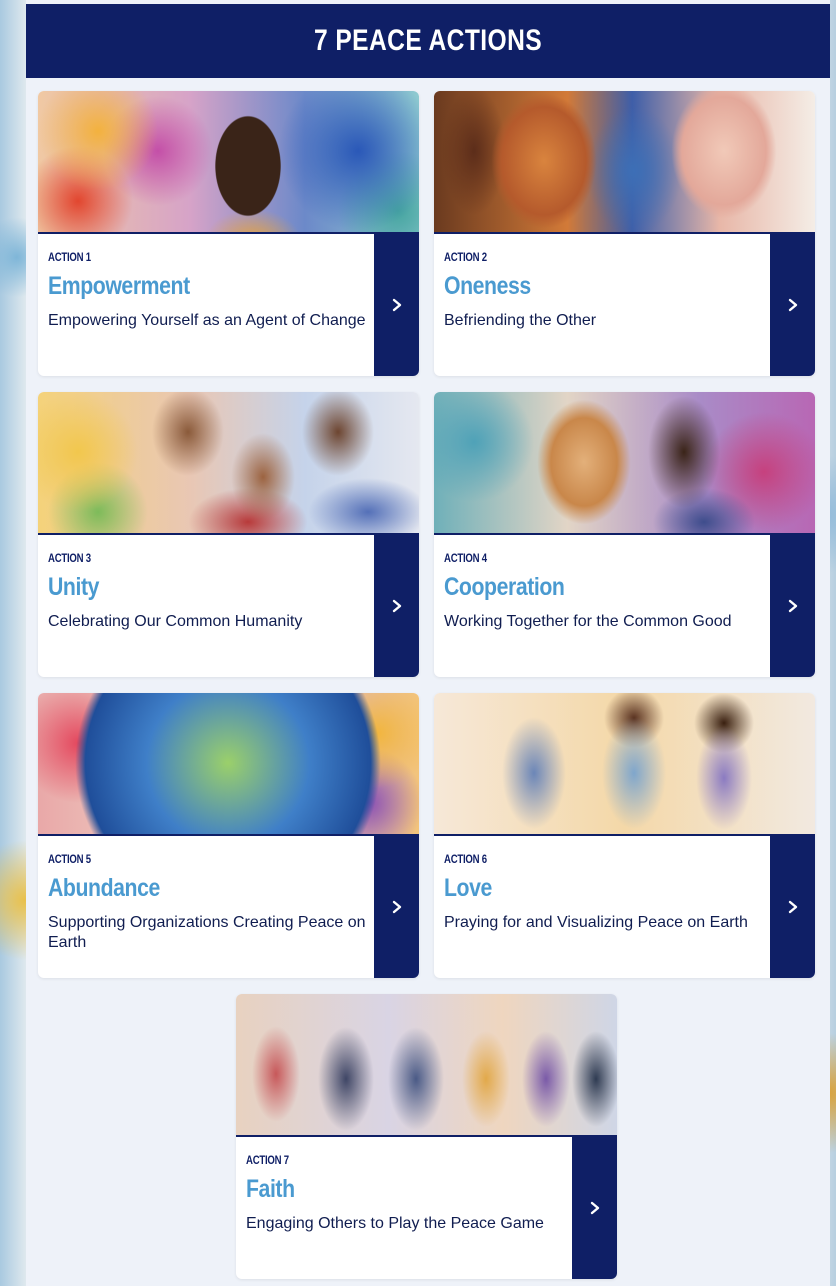 This screenshot has width=836, height=1286. I want to click on action-card-2: ACTION 2 Oneness Befriending the Other, so click(624, 233).